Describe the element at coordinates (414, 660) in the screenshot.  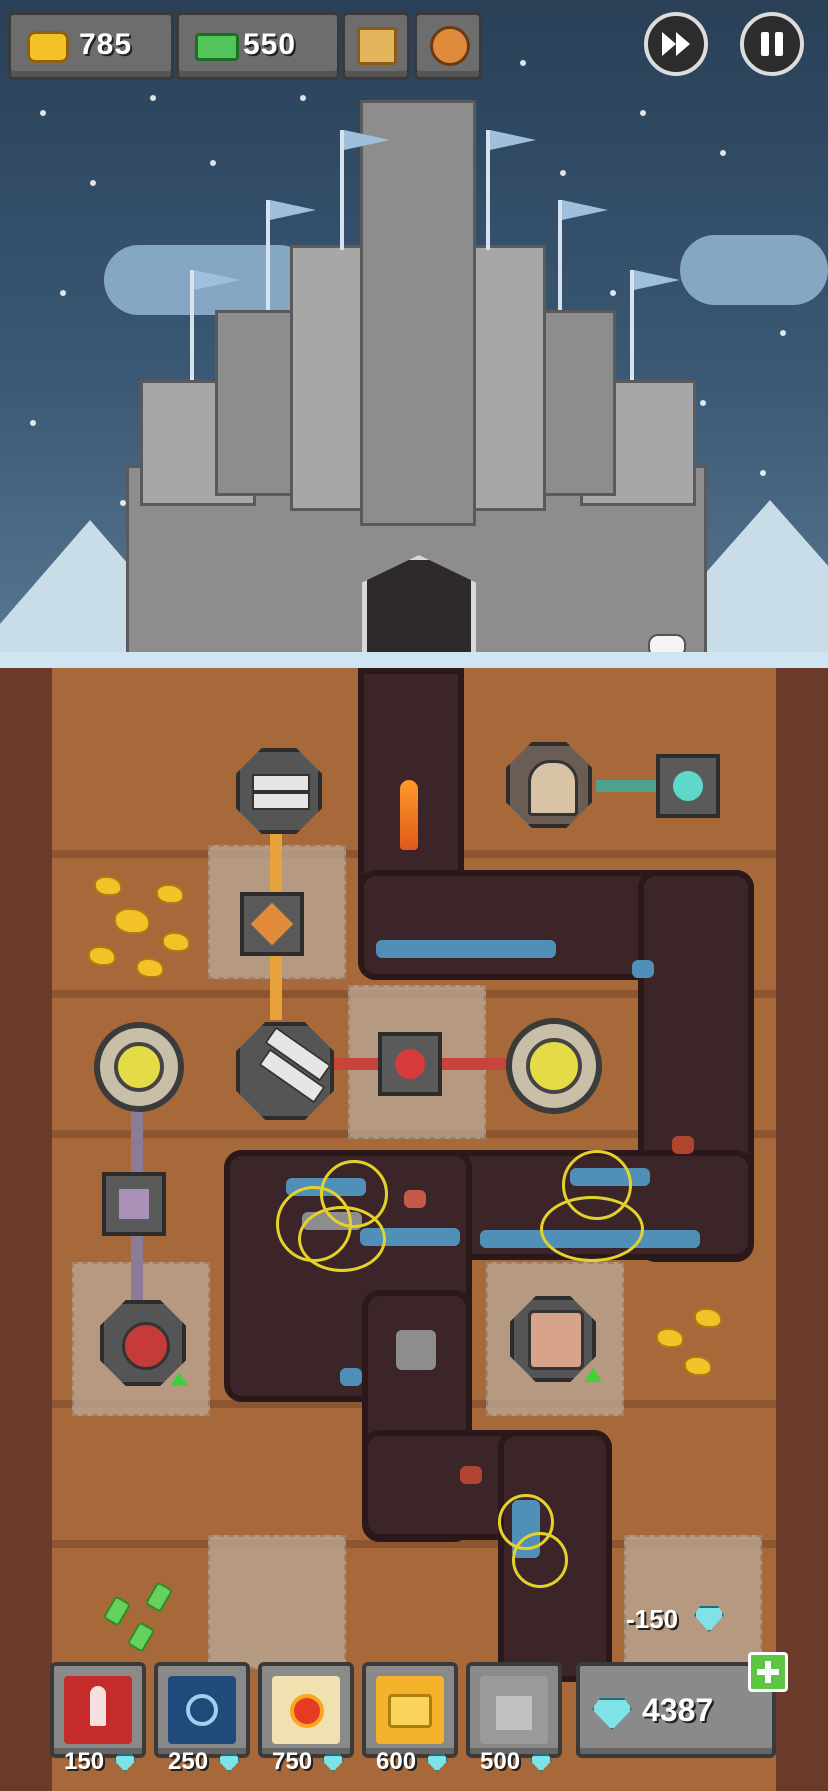
I see `snowy-ground-edge` at that location.